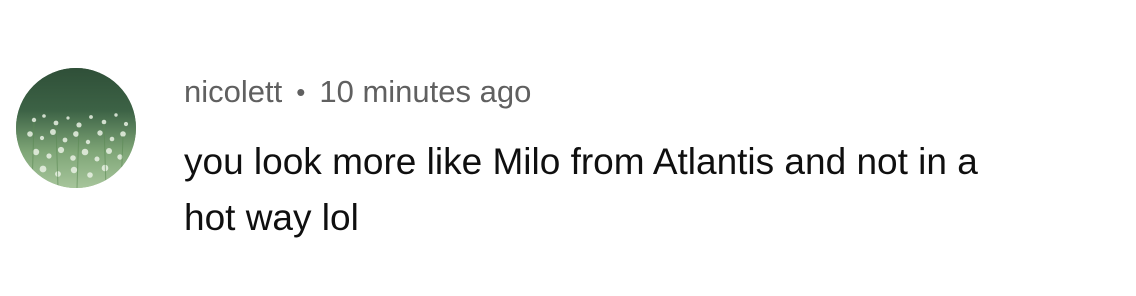  Describe the element at coordinates (271, 217) in the screenshot. I see `comment-text-line: hot way lol` at that location.